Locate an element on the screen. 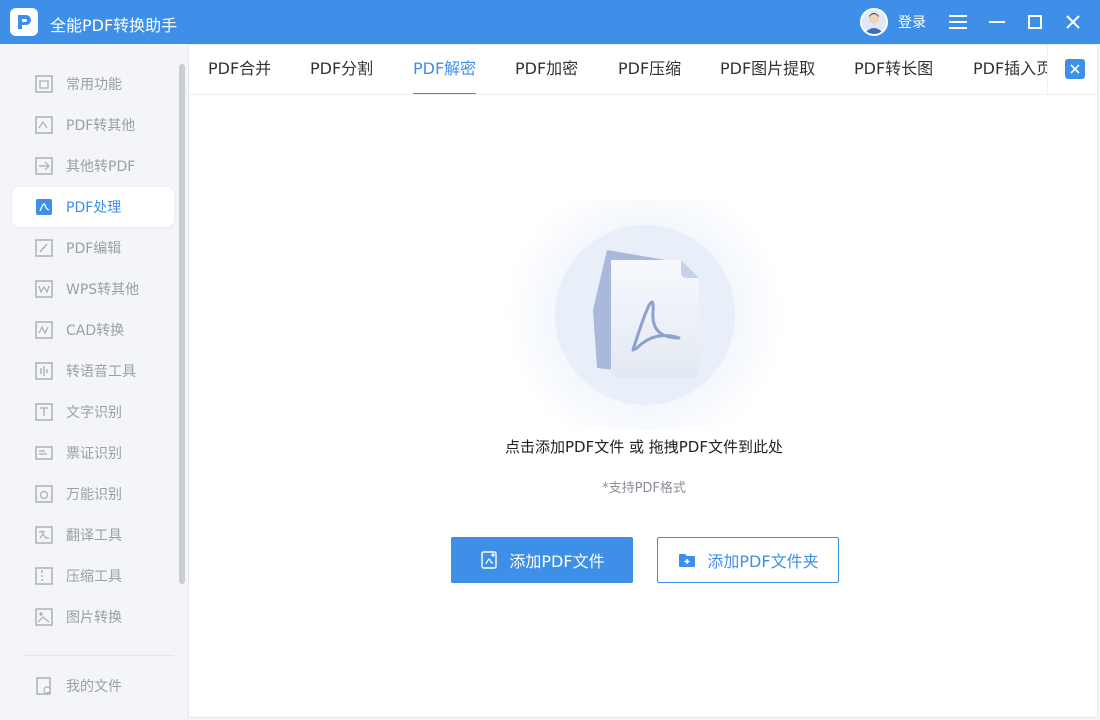 The image size is (1100, 720). sidebar-item-ticket-ocr: 票证识别 is located at coordinates (93, 453).